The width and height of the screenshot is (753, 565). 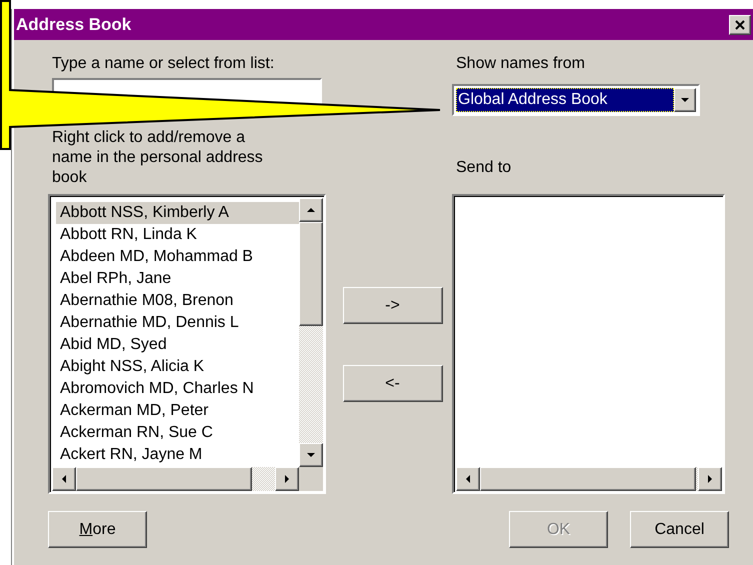 I want to click on name-list-item: Abromovich MD, Charles N, so click(x=177, y=389).